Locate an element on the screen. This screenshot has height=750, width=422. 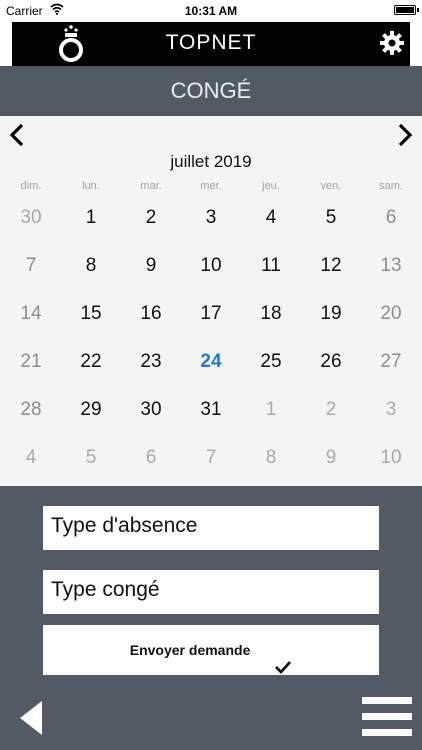
calendar-day: 21 is located at coordinates (31, 362).